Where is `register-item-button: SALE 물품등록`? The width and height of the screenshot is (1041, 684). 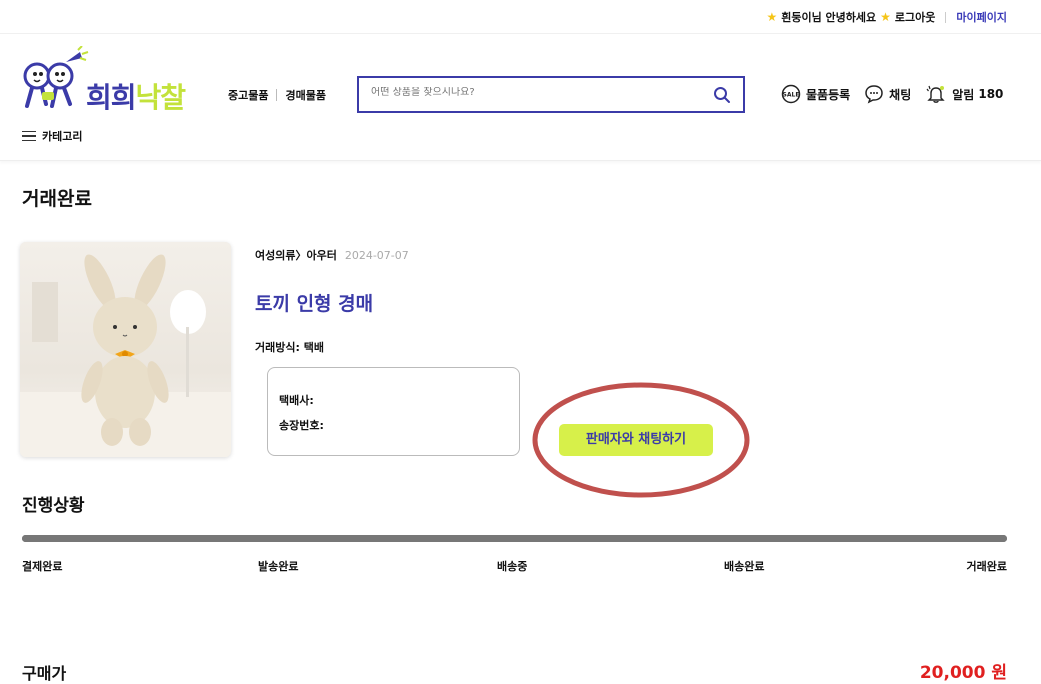
register-item-button: SALE 물품등록 is located at coordinates (815, 94).